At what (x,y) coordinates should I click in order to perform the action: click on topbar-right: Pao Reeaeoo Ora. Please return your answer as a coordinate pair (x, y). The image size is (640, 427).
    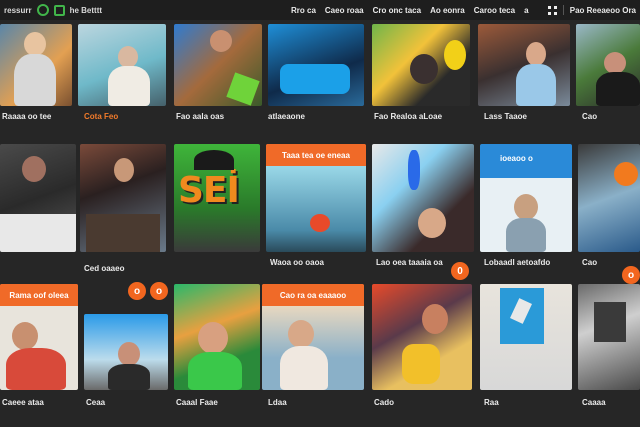
    Looking at the image, I should click on (593, 10).